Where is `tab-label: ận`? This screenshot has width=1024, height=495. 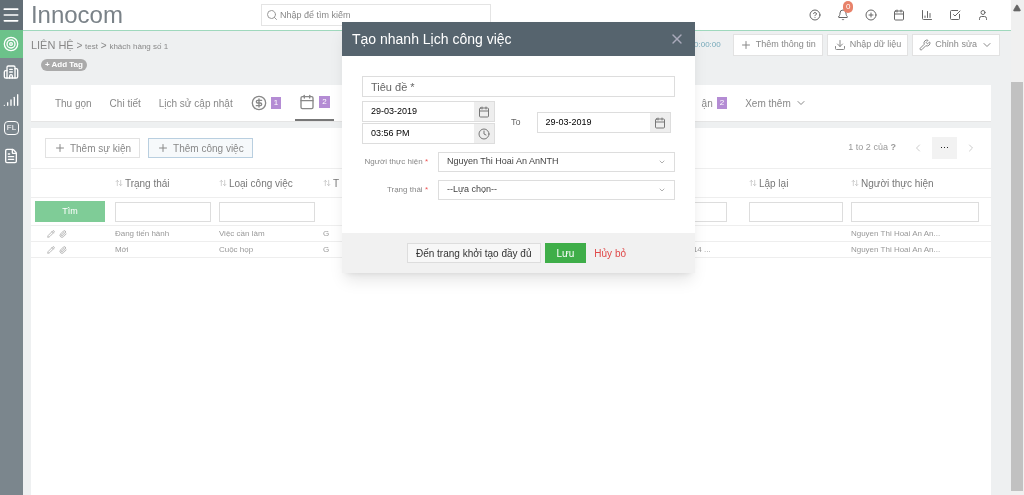 tab-label: ận is located at coordinates (707, 103).